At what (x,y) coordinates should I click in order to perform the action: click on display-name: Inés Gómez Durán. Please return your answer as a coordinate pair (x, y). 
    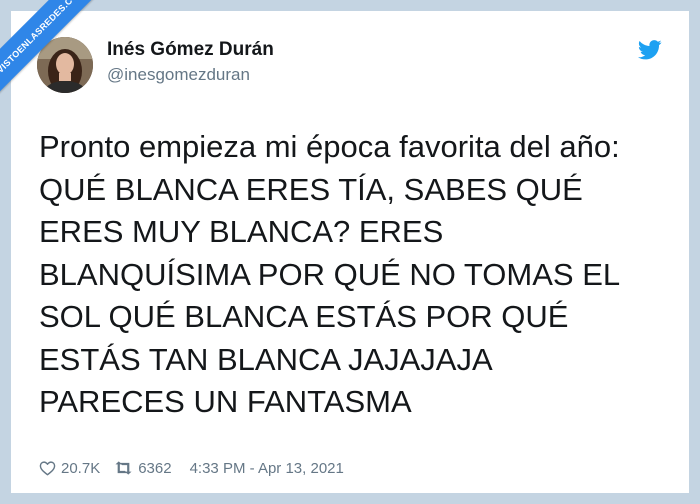
    Looking at the image, I should click on (190, 50).